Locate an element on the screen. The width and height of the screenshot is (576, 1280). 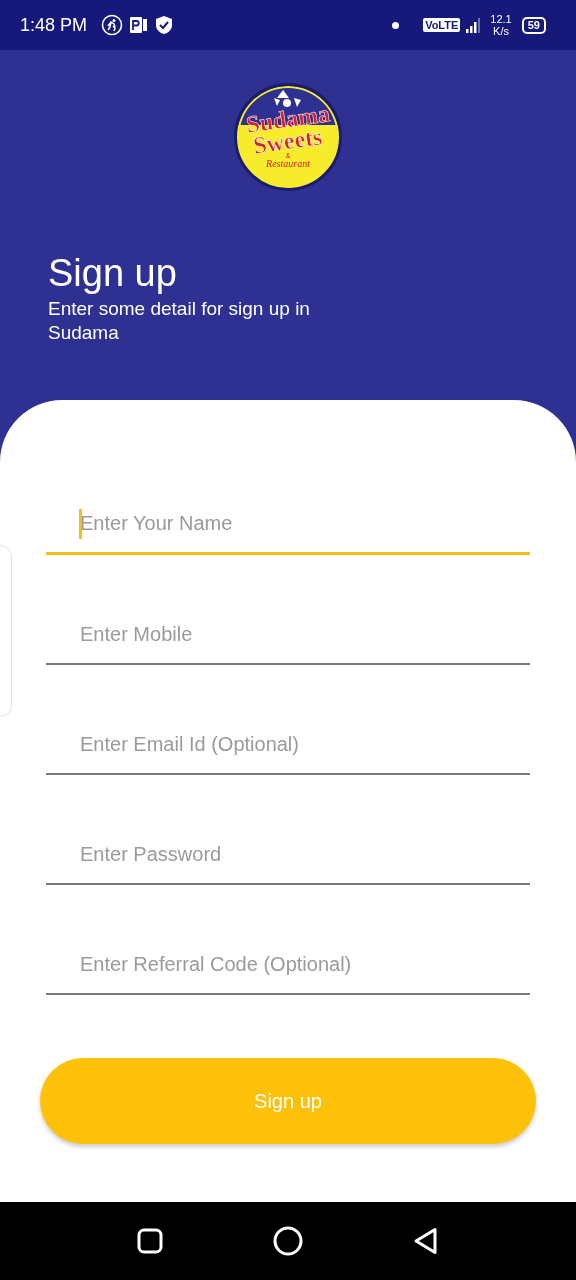
signal-icon is located at coordinates (473, 25).